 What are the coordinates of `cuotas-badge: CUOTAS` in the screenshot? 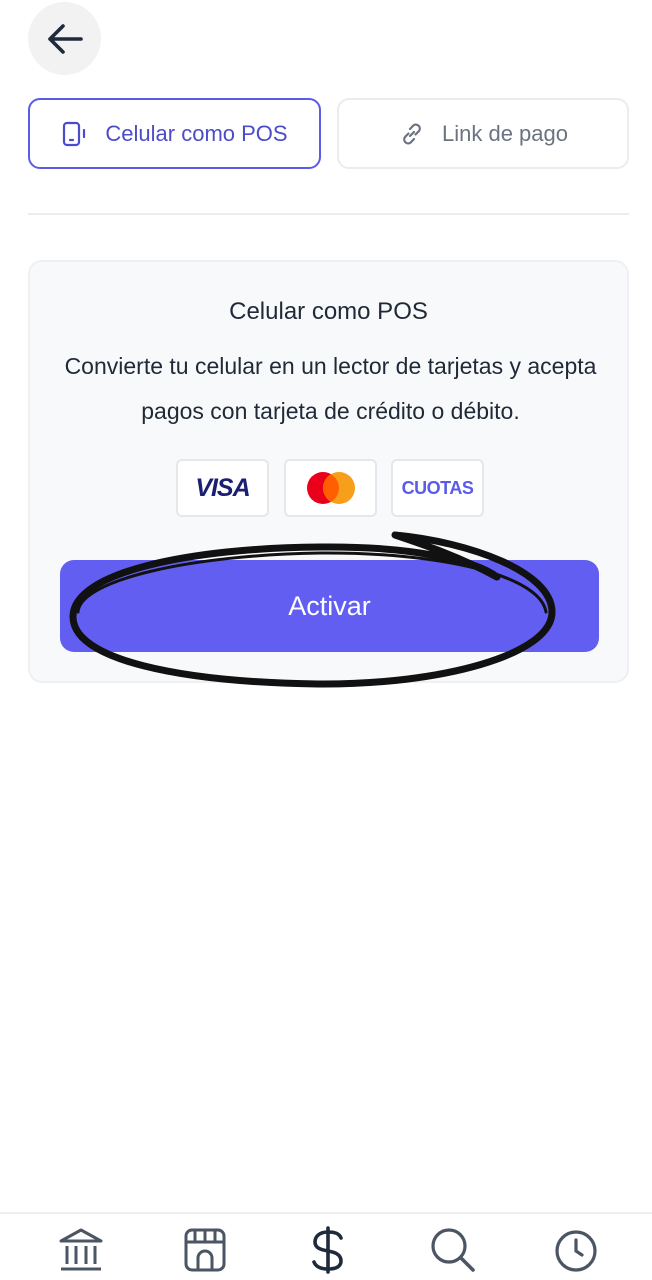 It's located at (437, 488).